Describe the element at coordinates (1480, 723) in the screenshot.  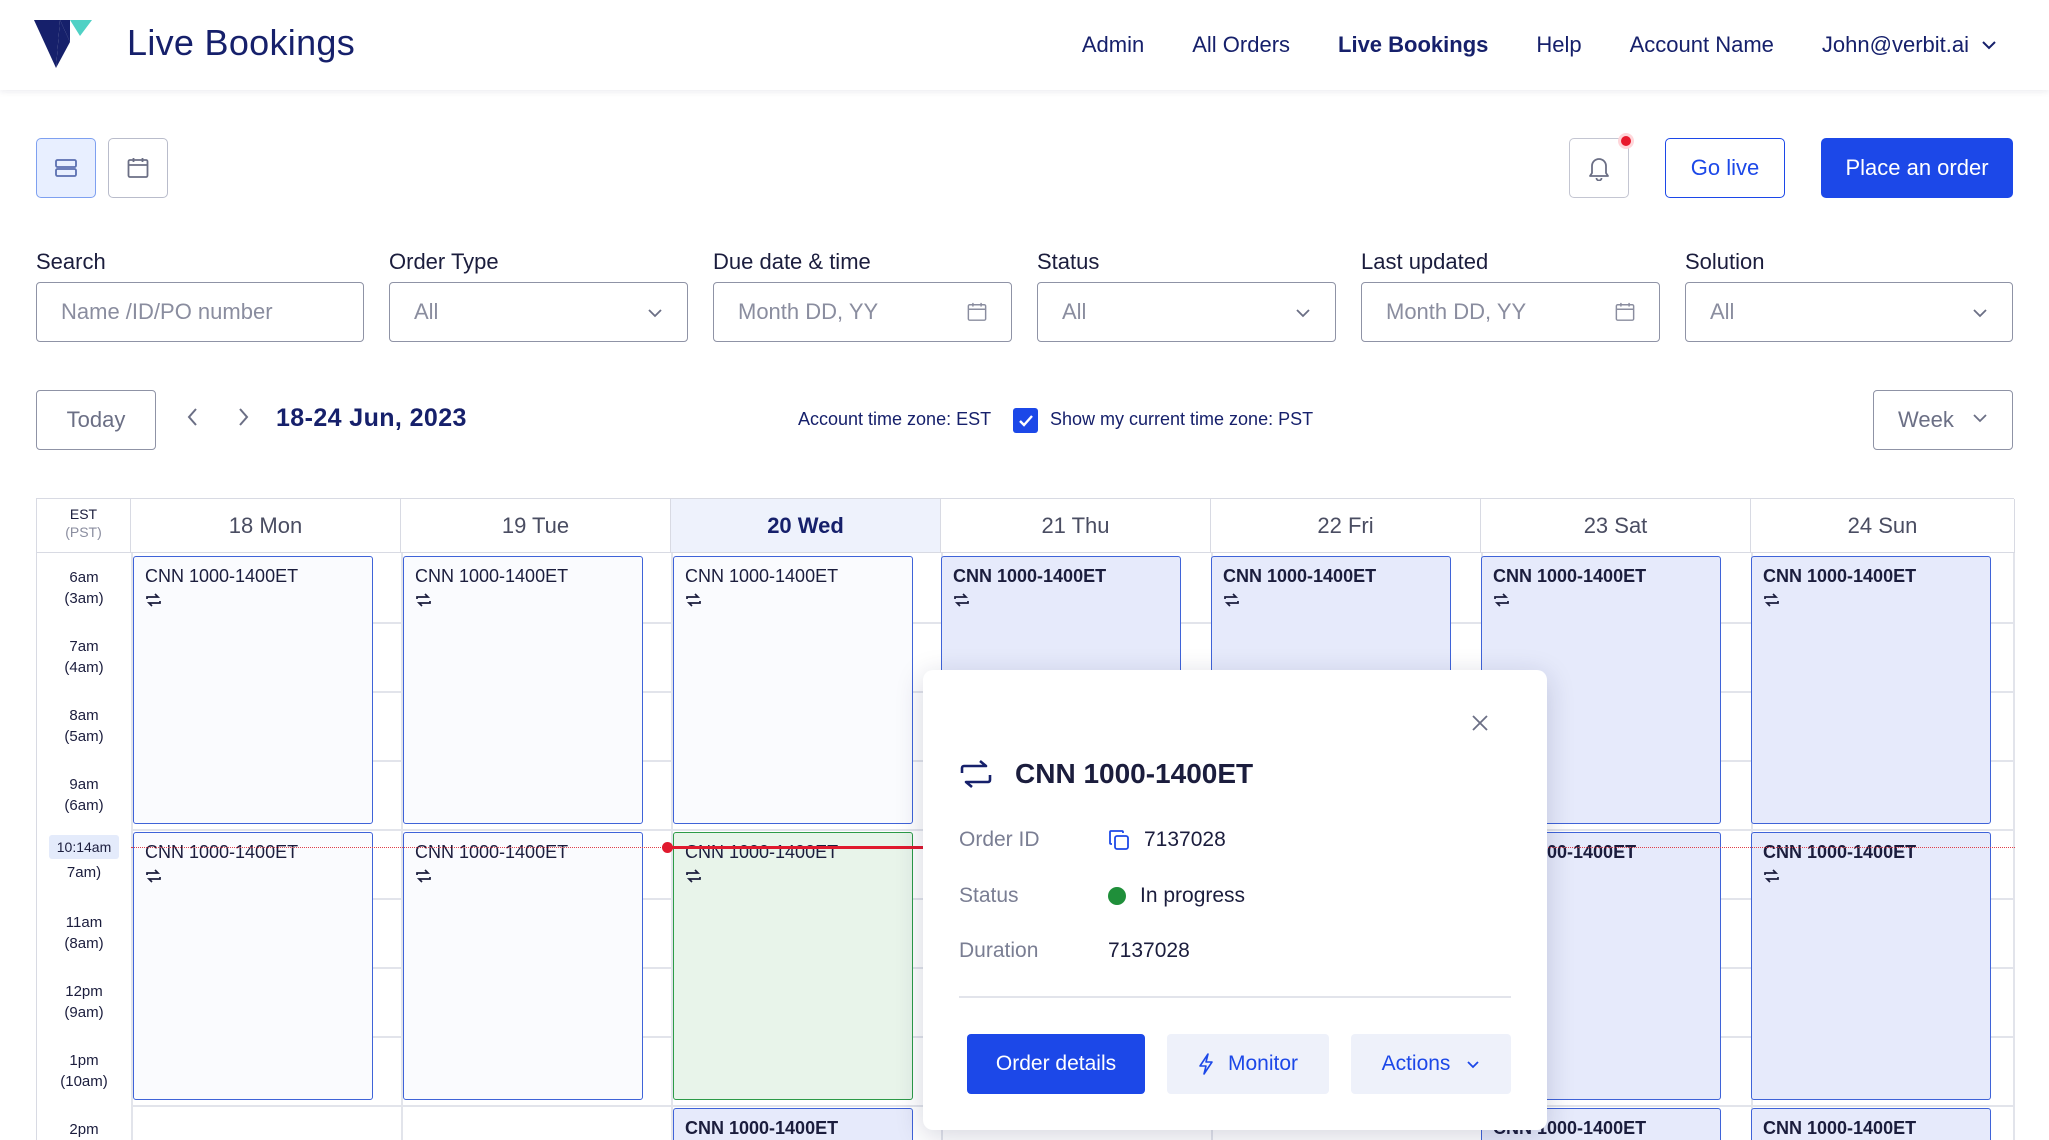
I see `close-icon` at that location.